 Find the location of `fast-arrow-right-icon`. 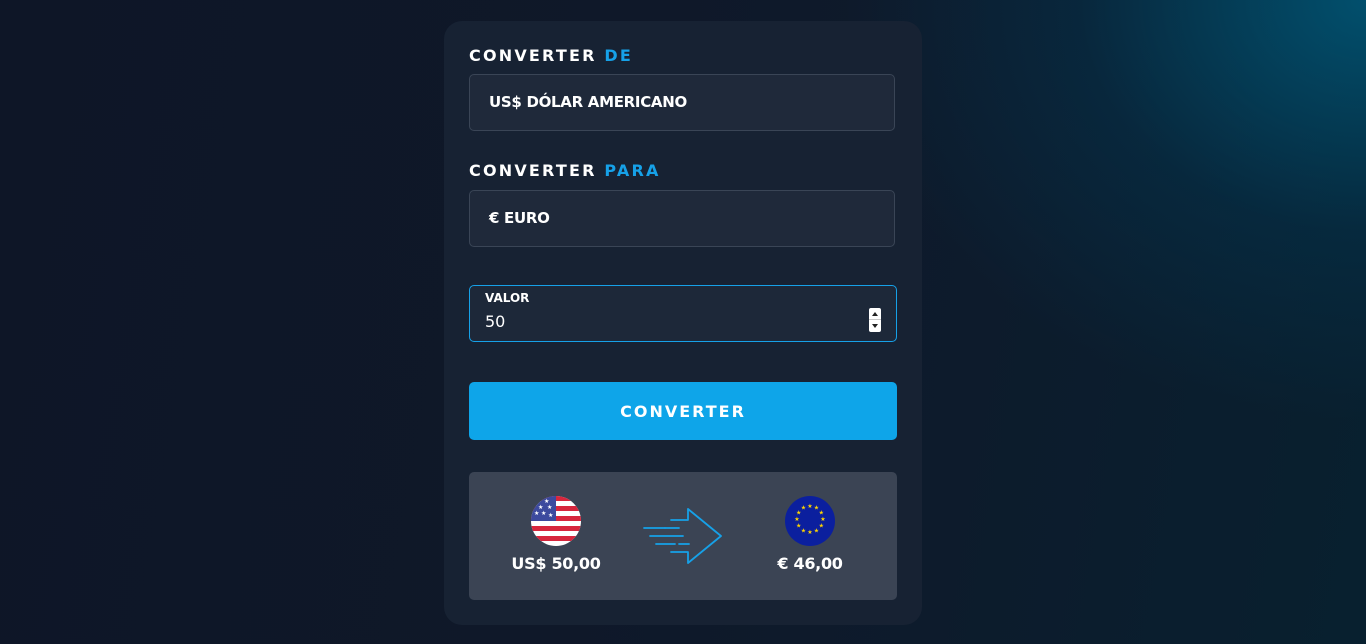

fast-arrow-right-icon is located at coordinates (683, 537).